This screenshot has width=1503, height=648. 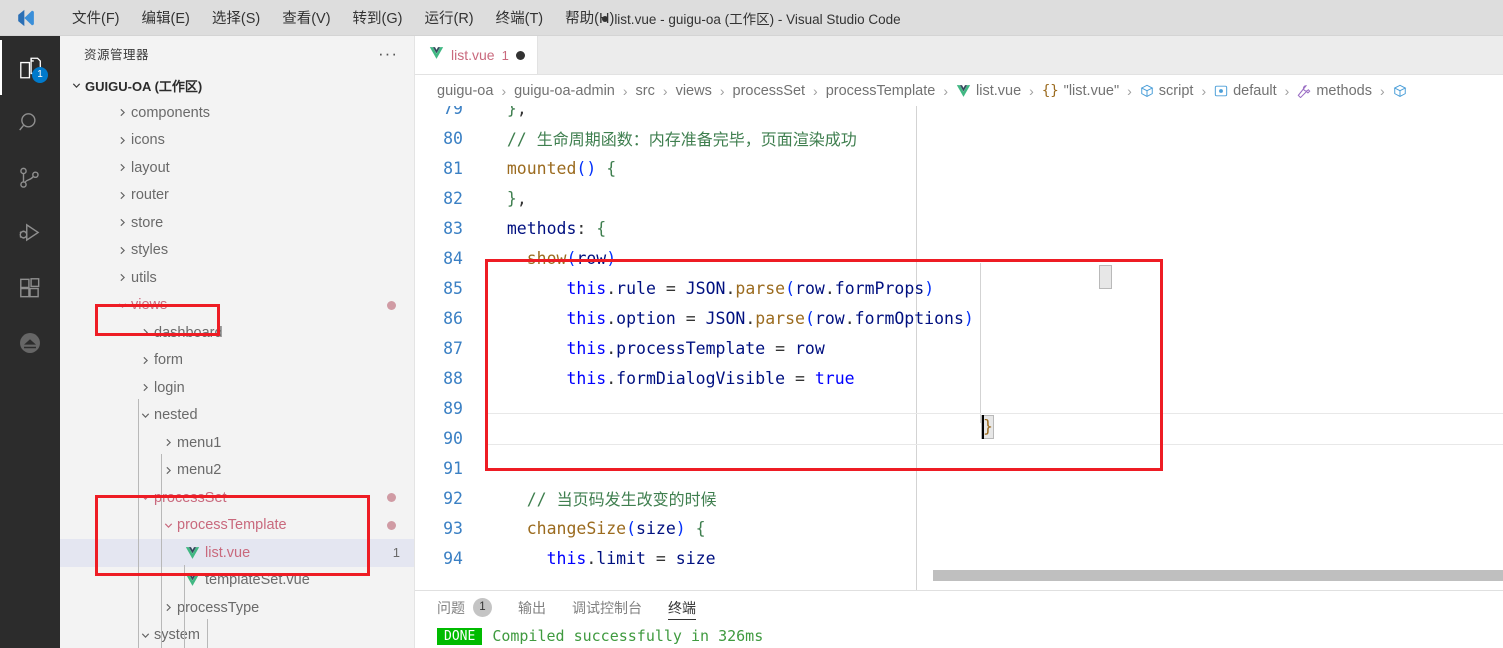 What do you see at coordinates (769, 91) in the screenshot?
I see `breadcrumb-item-processset: processSet` at bounding box center [769, 91].